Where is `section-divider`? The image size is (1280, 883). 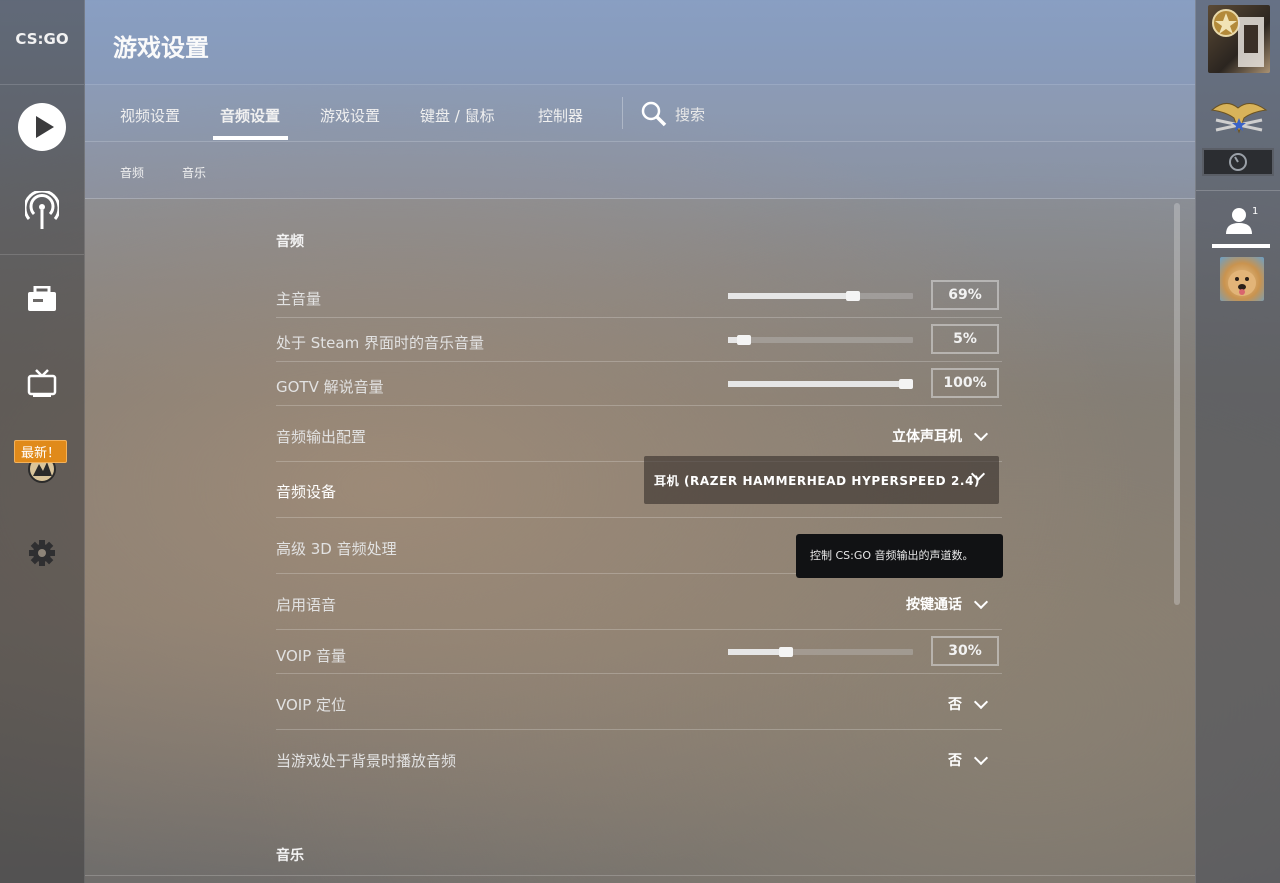
section-divider is located at coordinates (640, 875).